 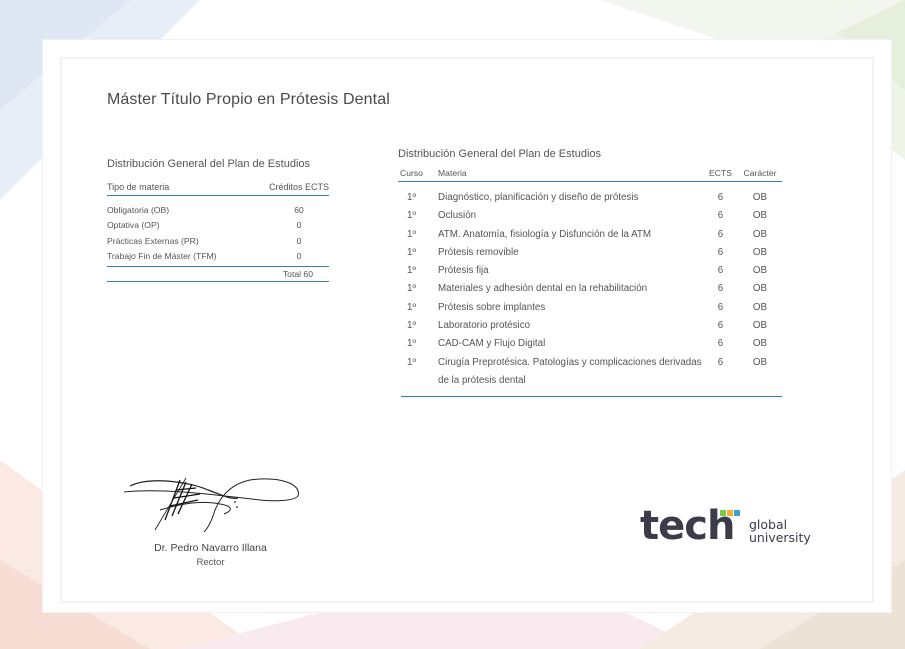 What do you see at coordinates (590, 253) in the screenshot?
I see `table-row: 1º Prótesis removible 6 OB` at bounding box center [590, 253].